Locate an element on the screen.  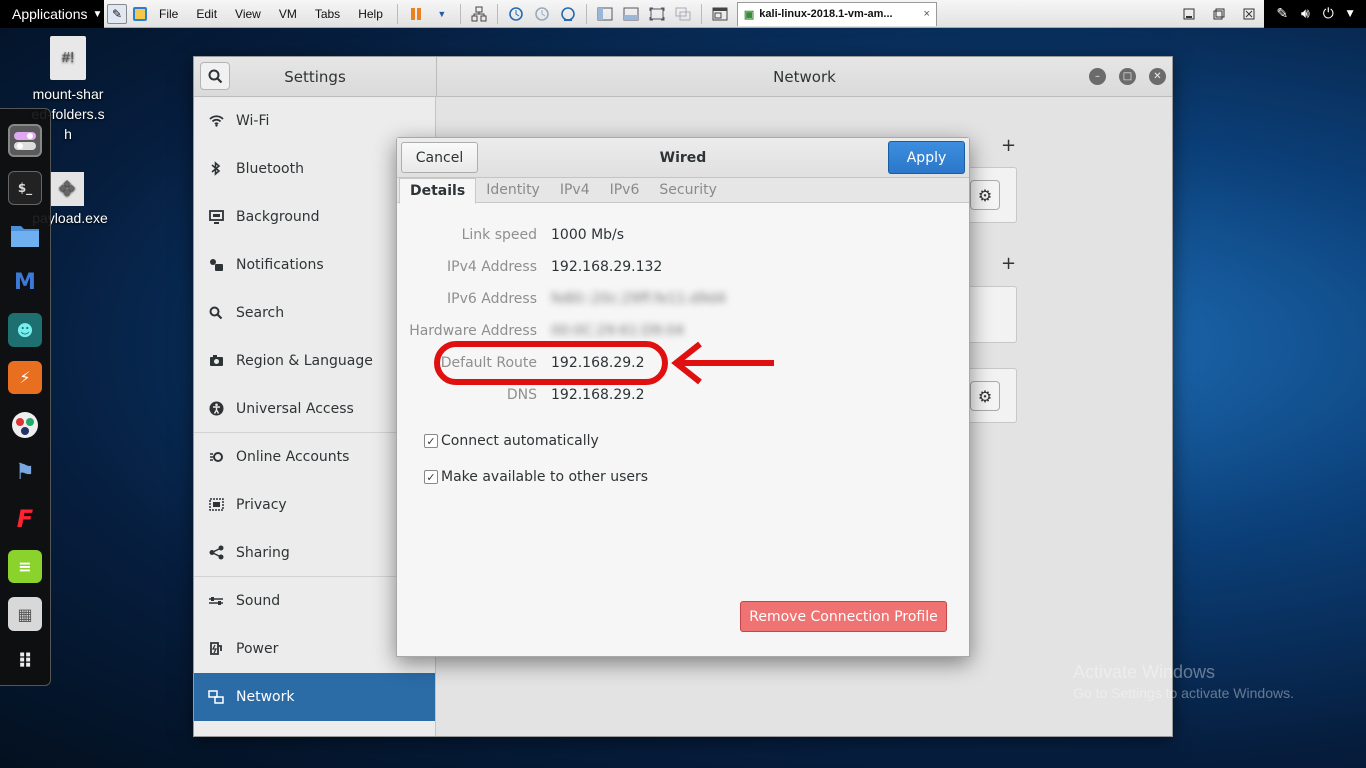
thumbnail-view-icon is located at coordinates (631, 14).